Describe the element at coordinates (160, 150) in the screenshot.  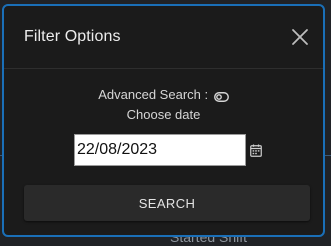
I see `date-field` at that location.